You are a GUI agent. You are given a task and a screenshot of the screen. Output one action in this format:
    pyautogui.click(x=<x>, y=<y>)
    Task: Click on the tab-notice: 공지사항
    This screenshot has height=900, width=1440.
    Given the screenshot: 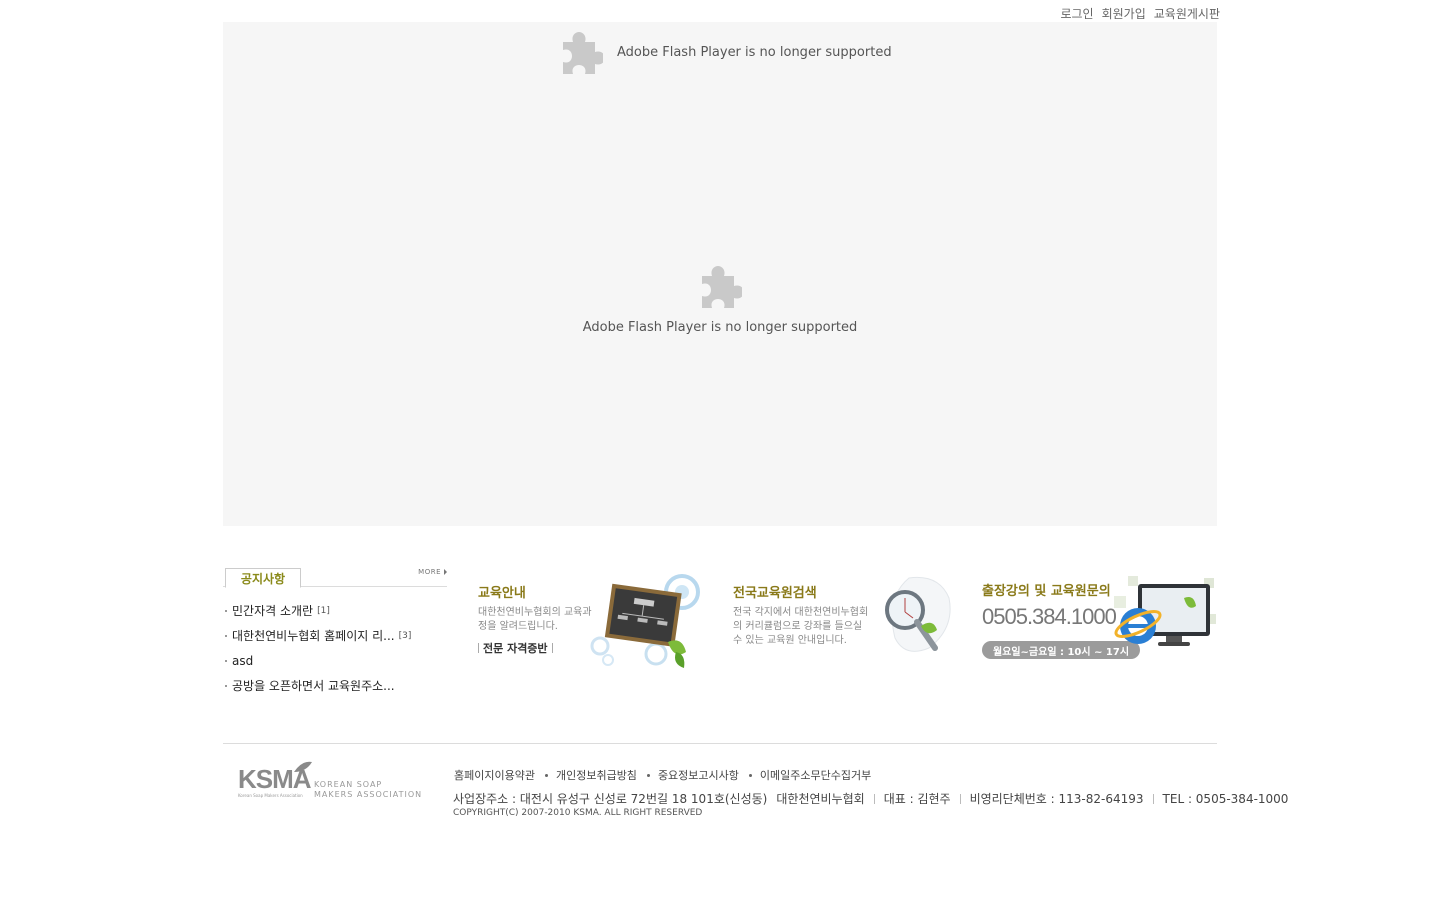 What is the action you would take?
    pyautogui.click(x=263, y=578)
    